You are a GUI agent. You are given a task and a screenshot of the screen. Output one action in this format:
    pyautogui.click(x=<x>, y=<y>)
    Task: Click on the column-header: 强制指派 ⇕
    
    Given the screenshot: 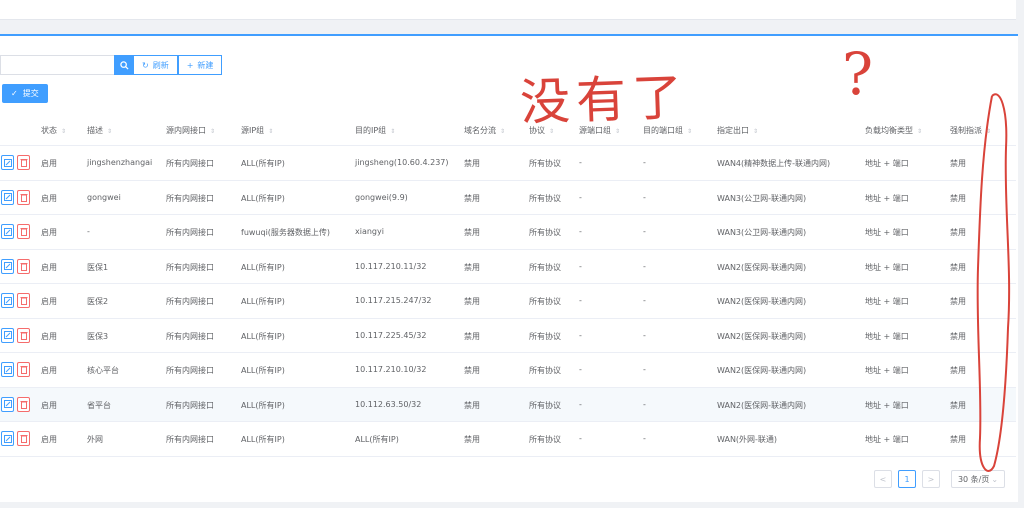 What is the action you would take?
    pyautogui.click(x=970, y=130)
    